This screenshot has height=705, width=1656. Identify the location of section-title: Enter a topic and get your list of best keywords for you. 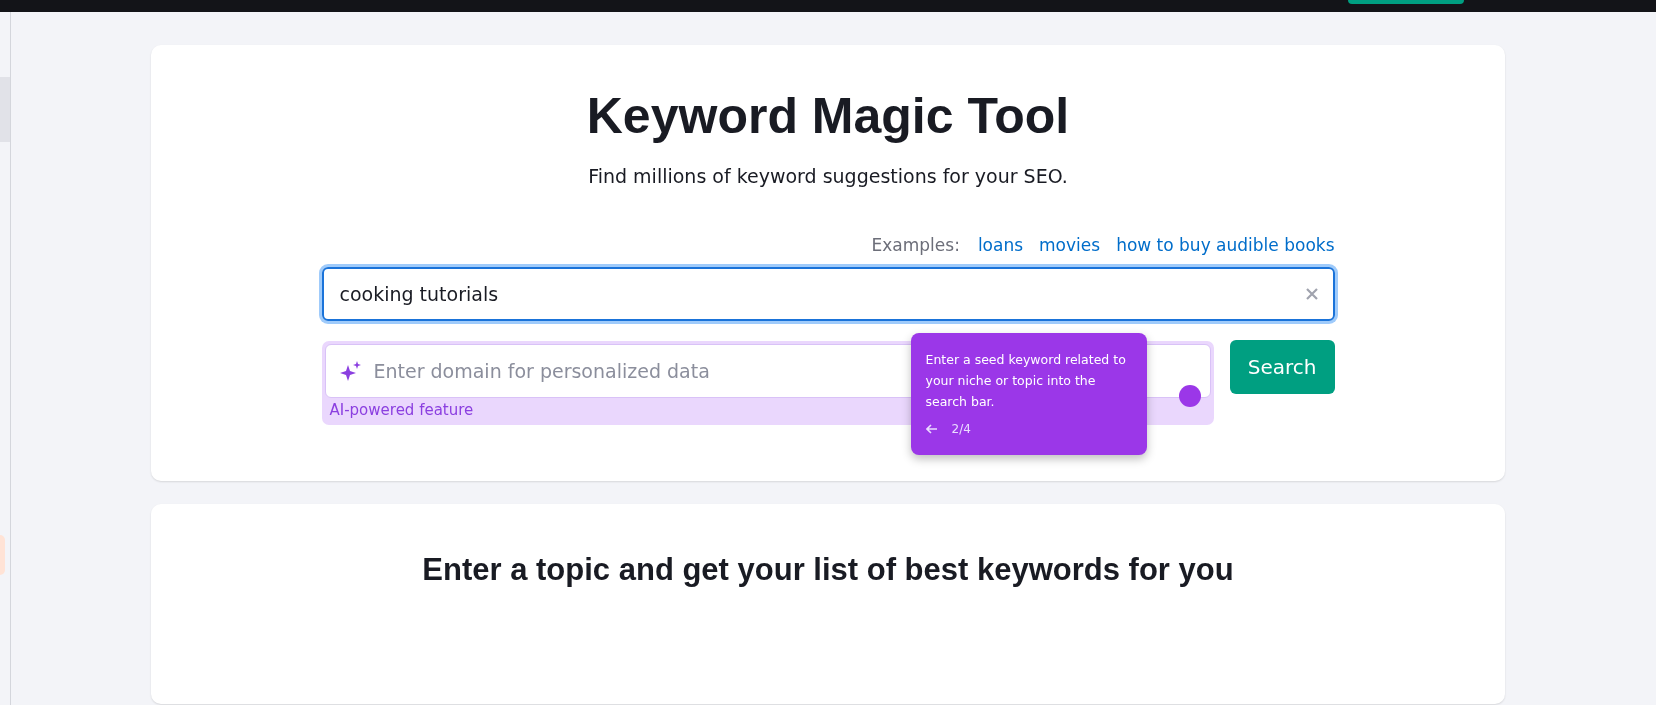
(828, 570).